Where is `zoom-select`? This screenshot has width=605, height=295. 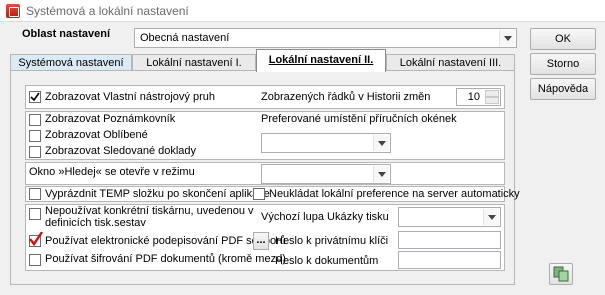
zoom-select is located at coordinates (449, 217).